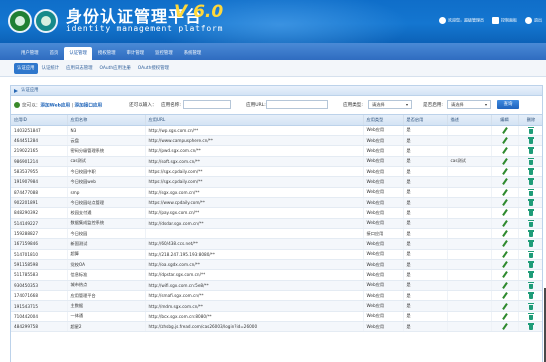 Image resolution: width=546 pixels, height=362 pixels. I want to click on dashboard-icon, so click(495, 20).